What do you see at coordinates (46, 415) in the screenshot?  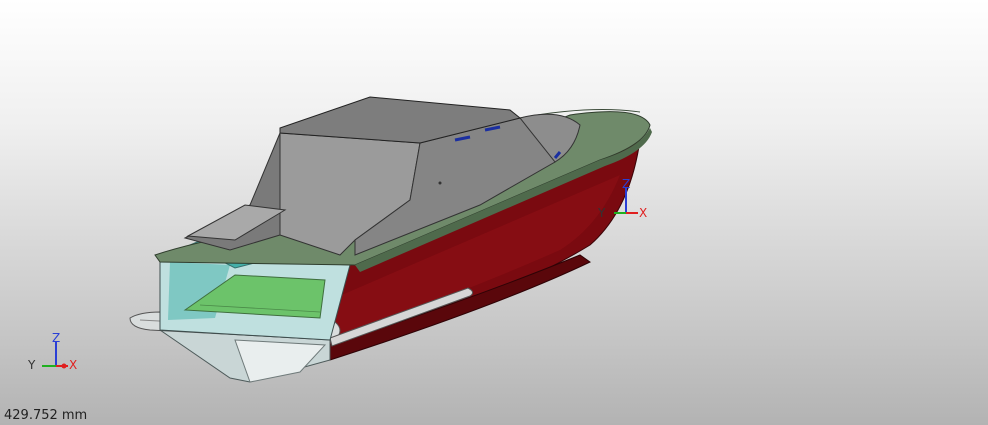 I see `scale-readout: 429.752 mm` at bounding box center [46, 415].